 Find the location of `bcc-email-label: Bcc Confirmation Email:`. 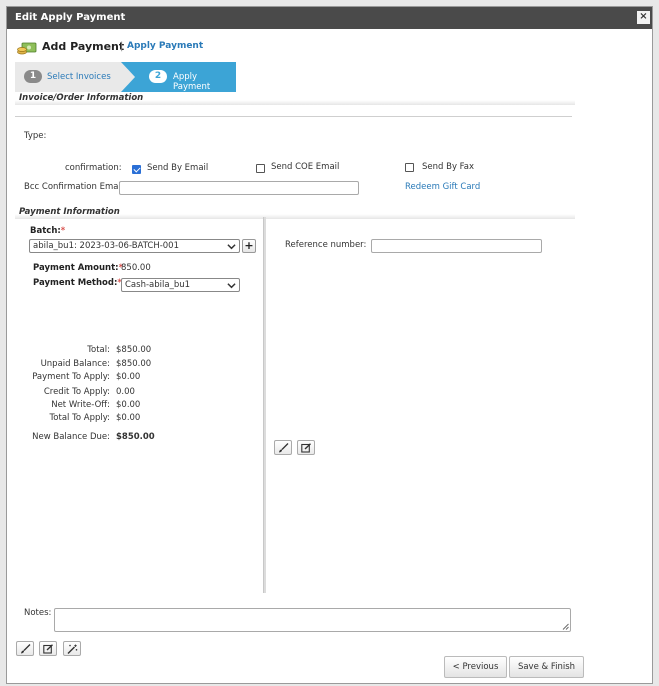

bcc-email-label: Bcc Confirmation Email: is located at coordinates (75, 187).